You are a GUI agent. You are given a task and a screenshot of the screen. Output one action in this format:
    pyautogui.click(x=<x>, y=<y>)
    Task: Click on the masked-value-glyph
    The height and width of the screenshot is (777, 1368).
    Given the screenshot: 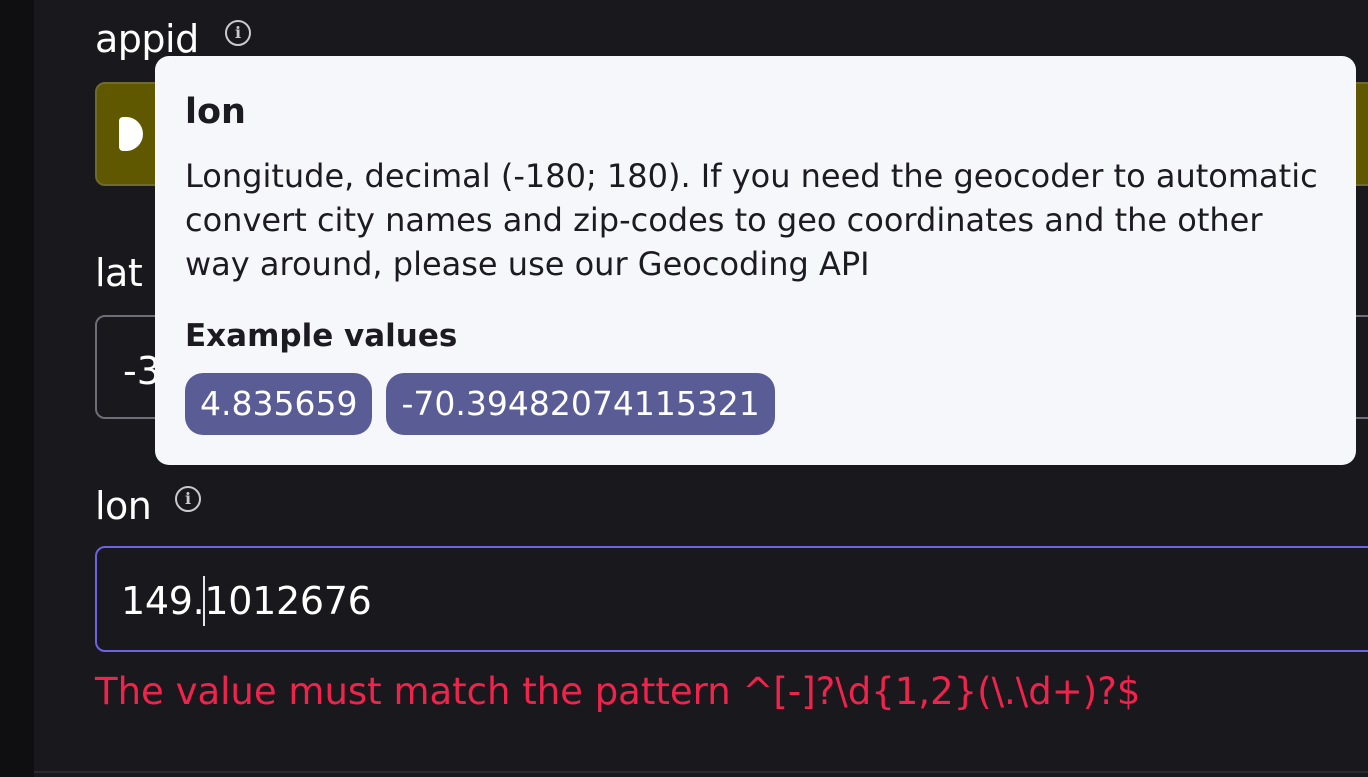 What is the action you would take?
    pyautogui.click(x=131, y=134)
    